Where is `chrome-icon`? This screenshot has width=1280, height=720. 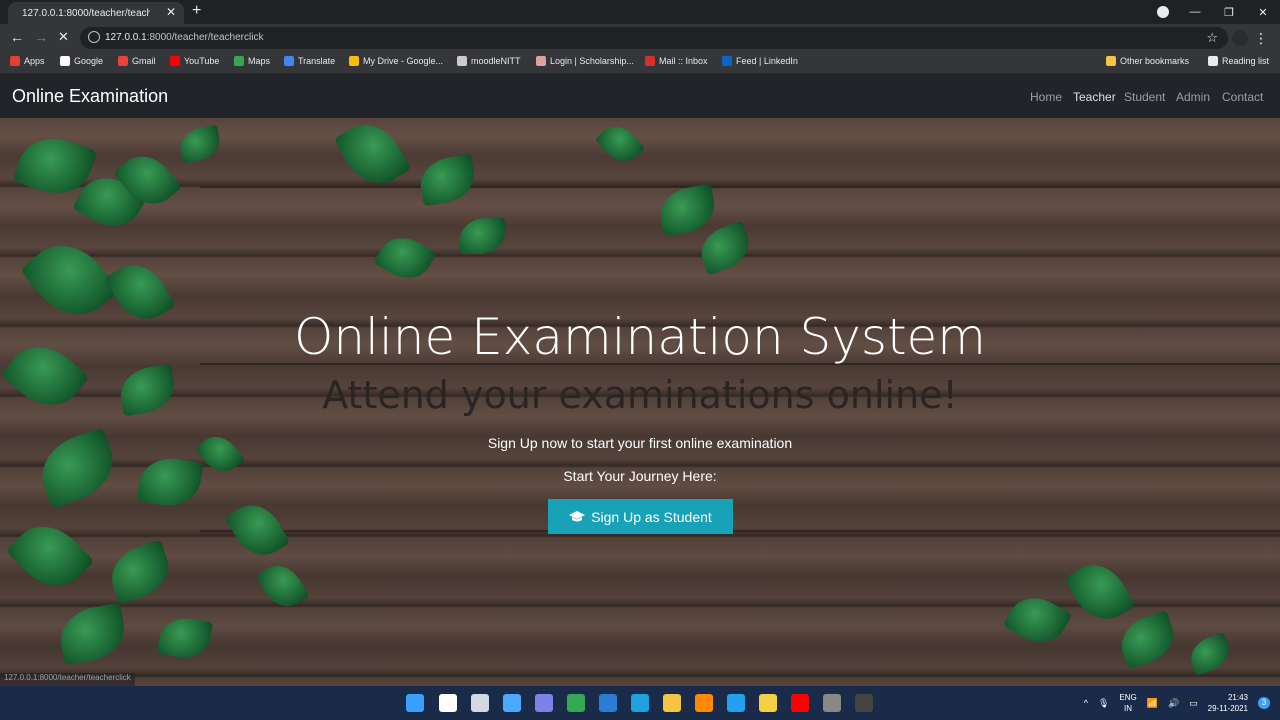
chrome-icon is located at coordinates (576, 703).